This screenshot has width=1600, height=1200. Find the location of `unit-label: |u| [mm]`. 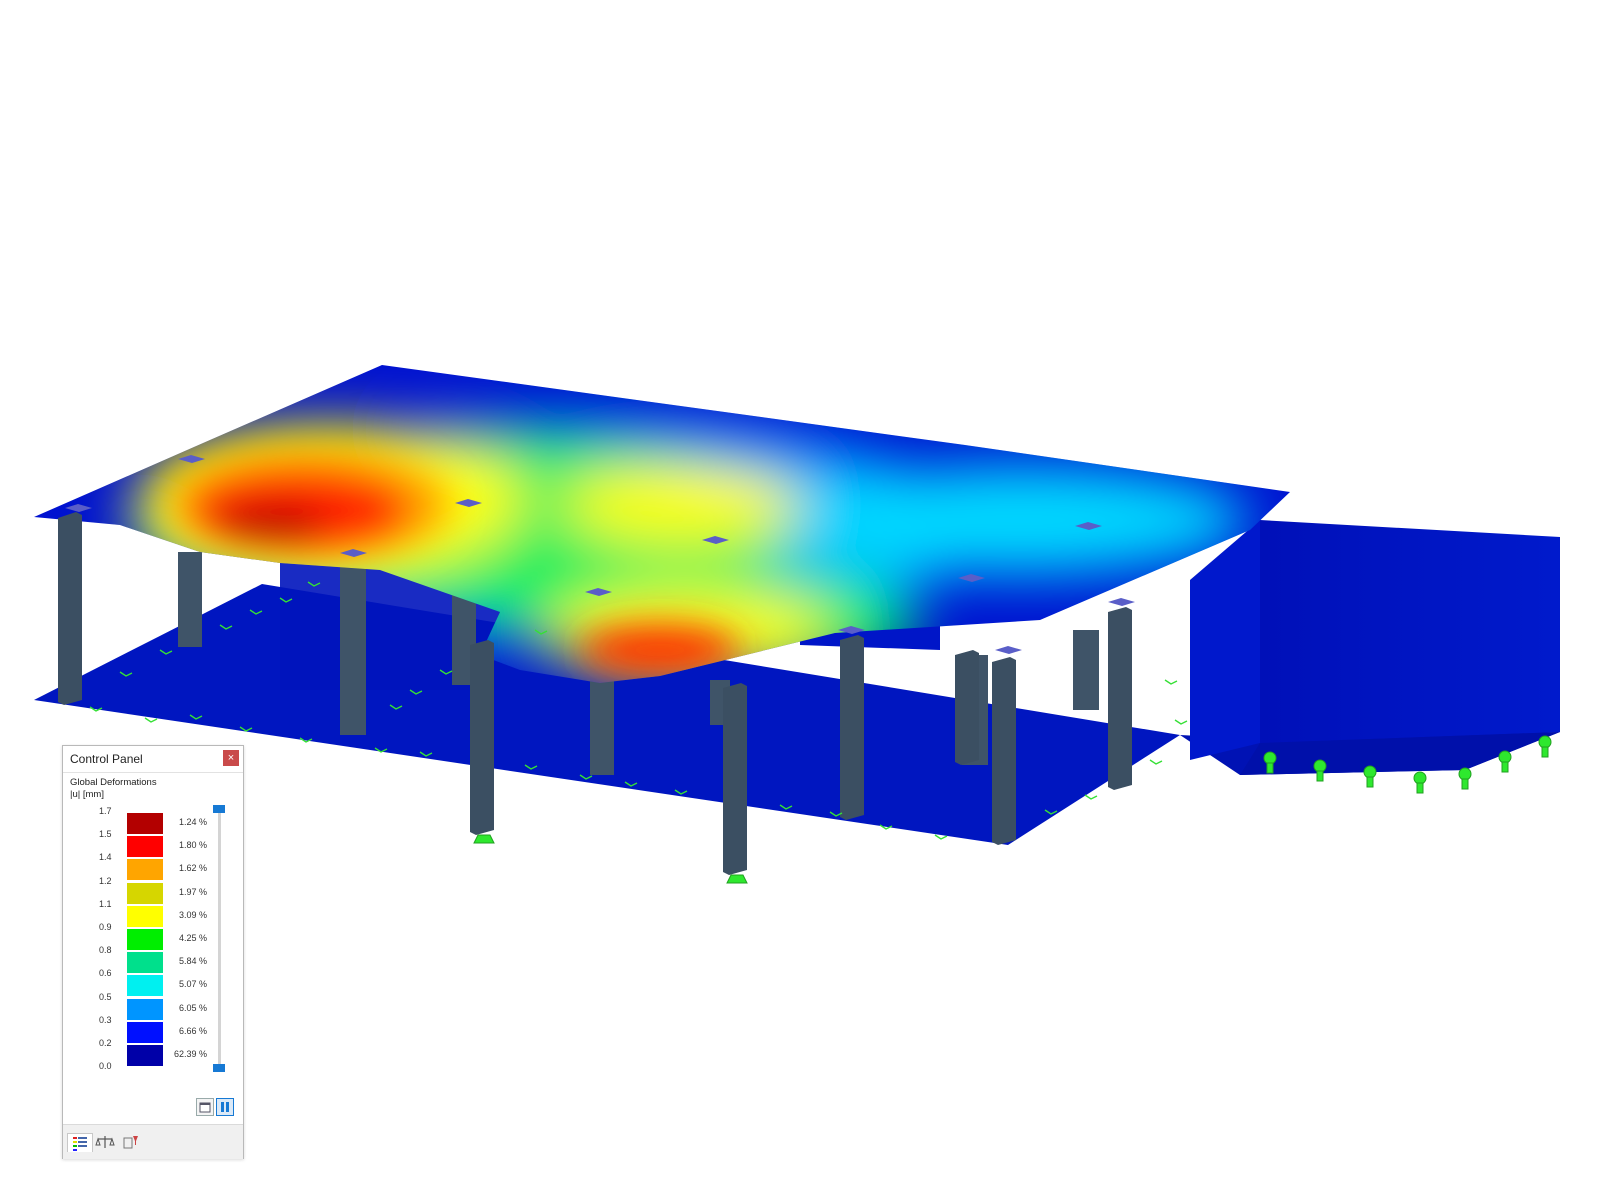

unit-label: |u| [mm] is located at coordinates (87, 794).